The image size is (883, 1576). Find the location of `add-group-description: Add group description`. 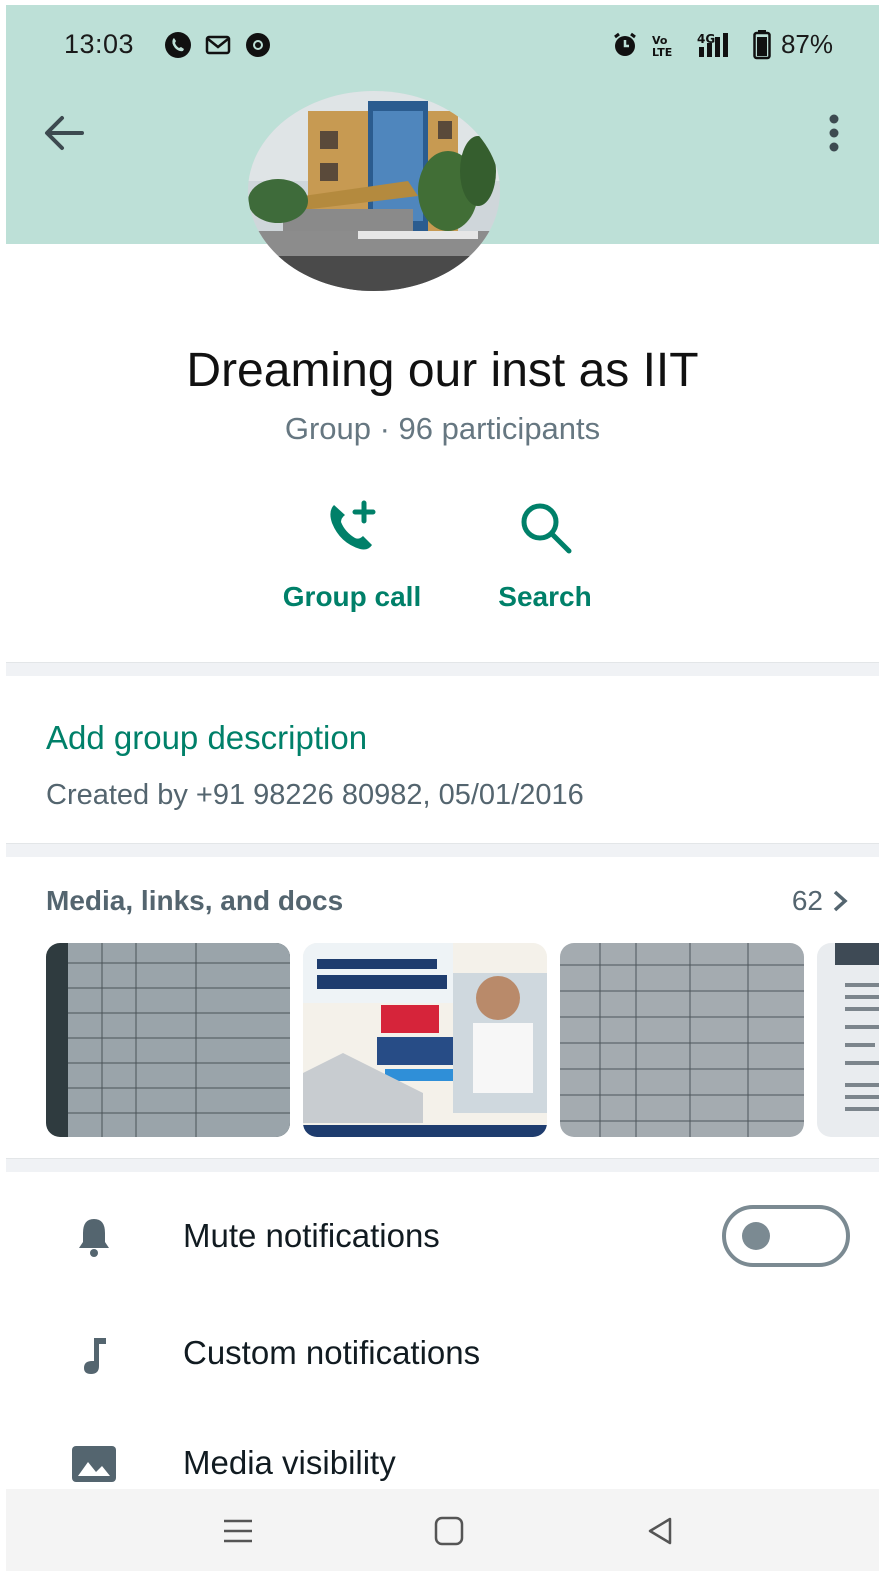

add-group-description: Add group description is located at coordinates (206, 738).